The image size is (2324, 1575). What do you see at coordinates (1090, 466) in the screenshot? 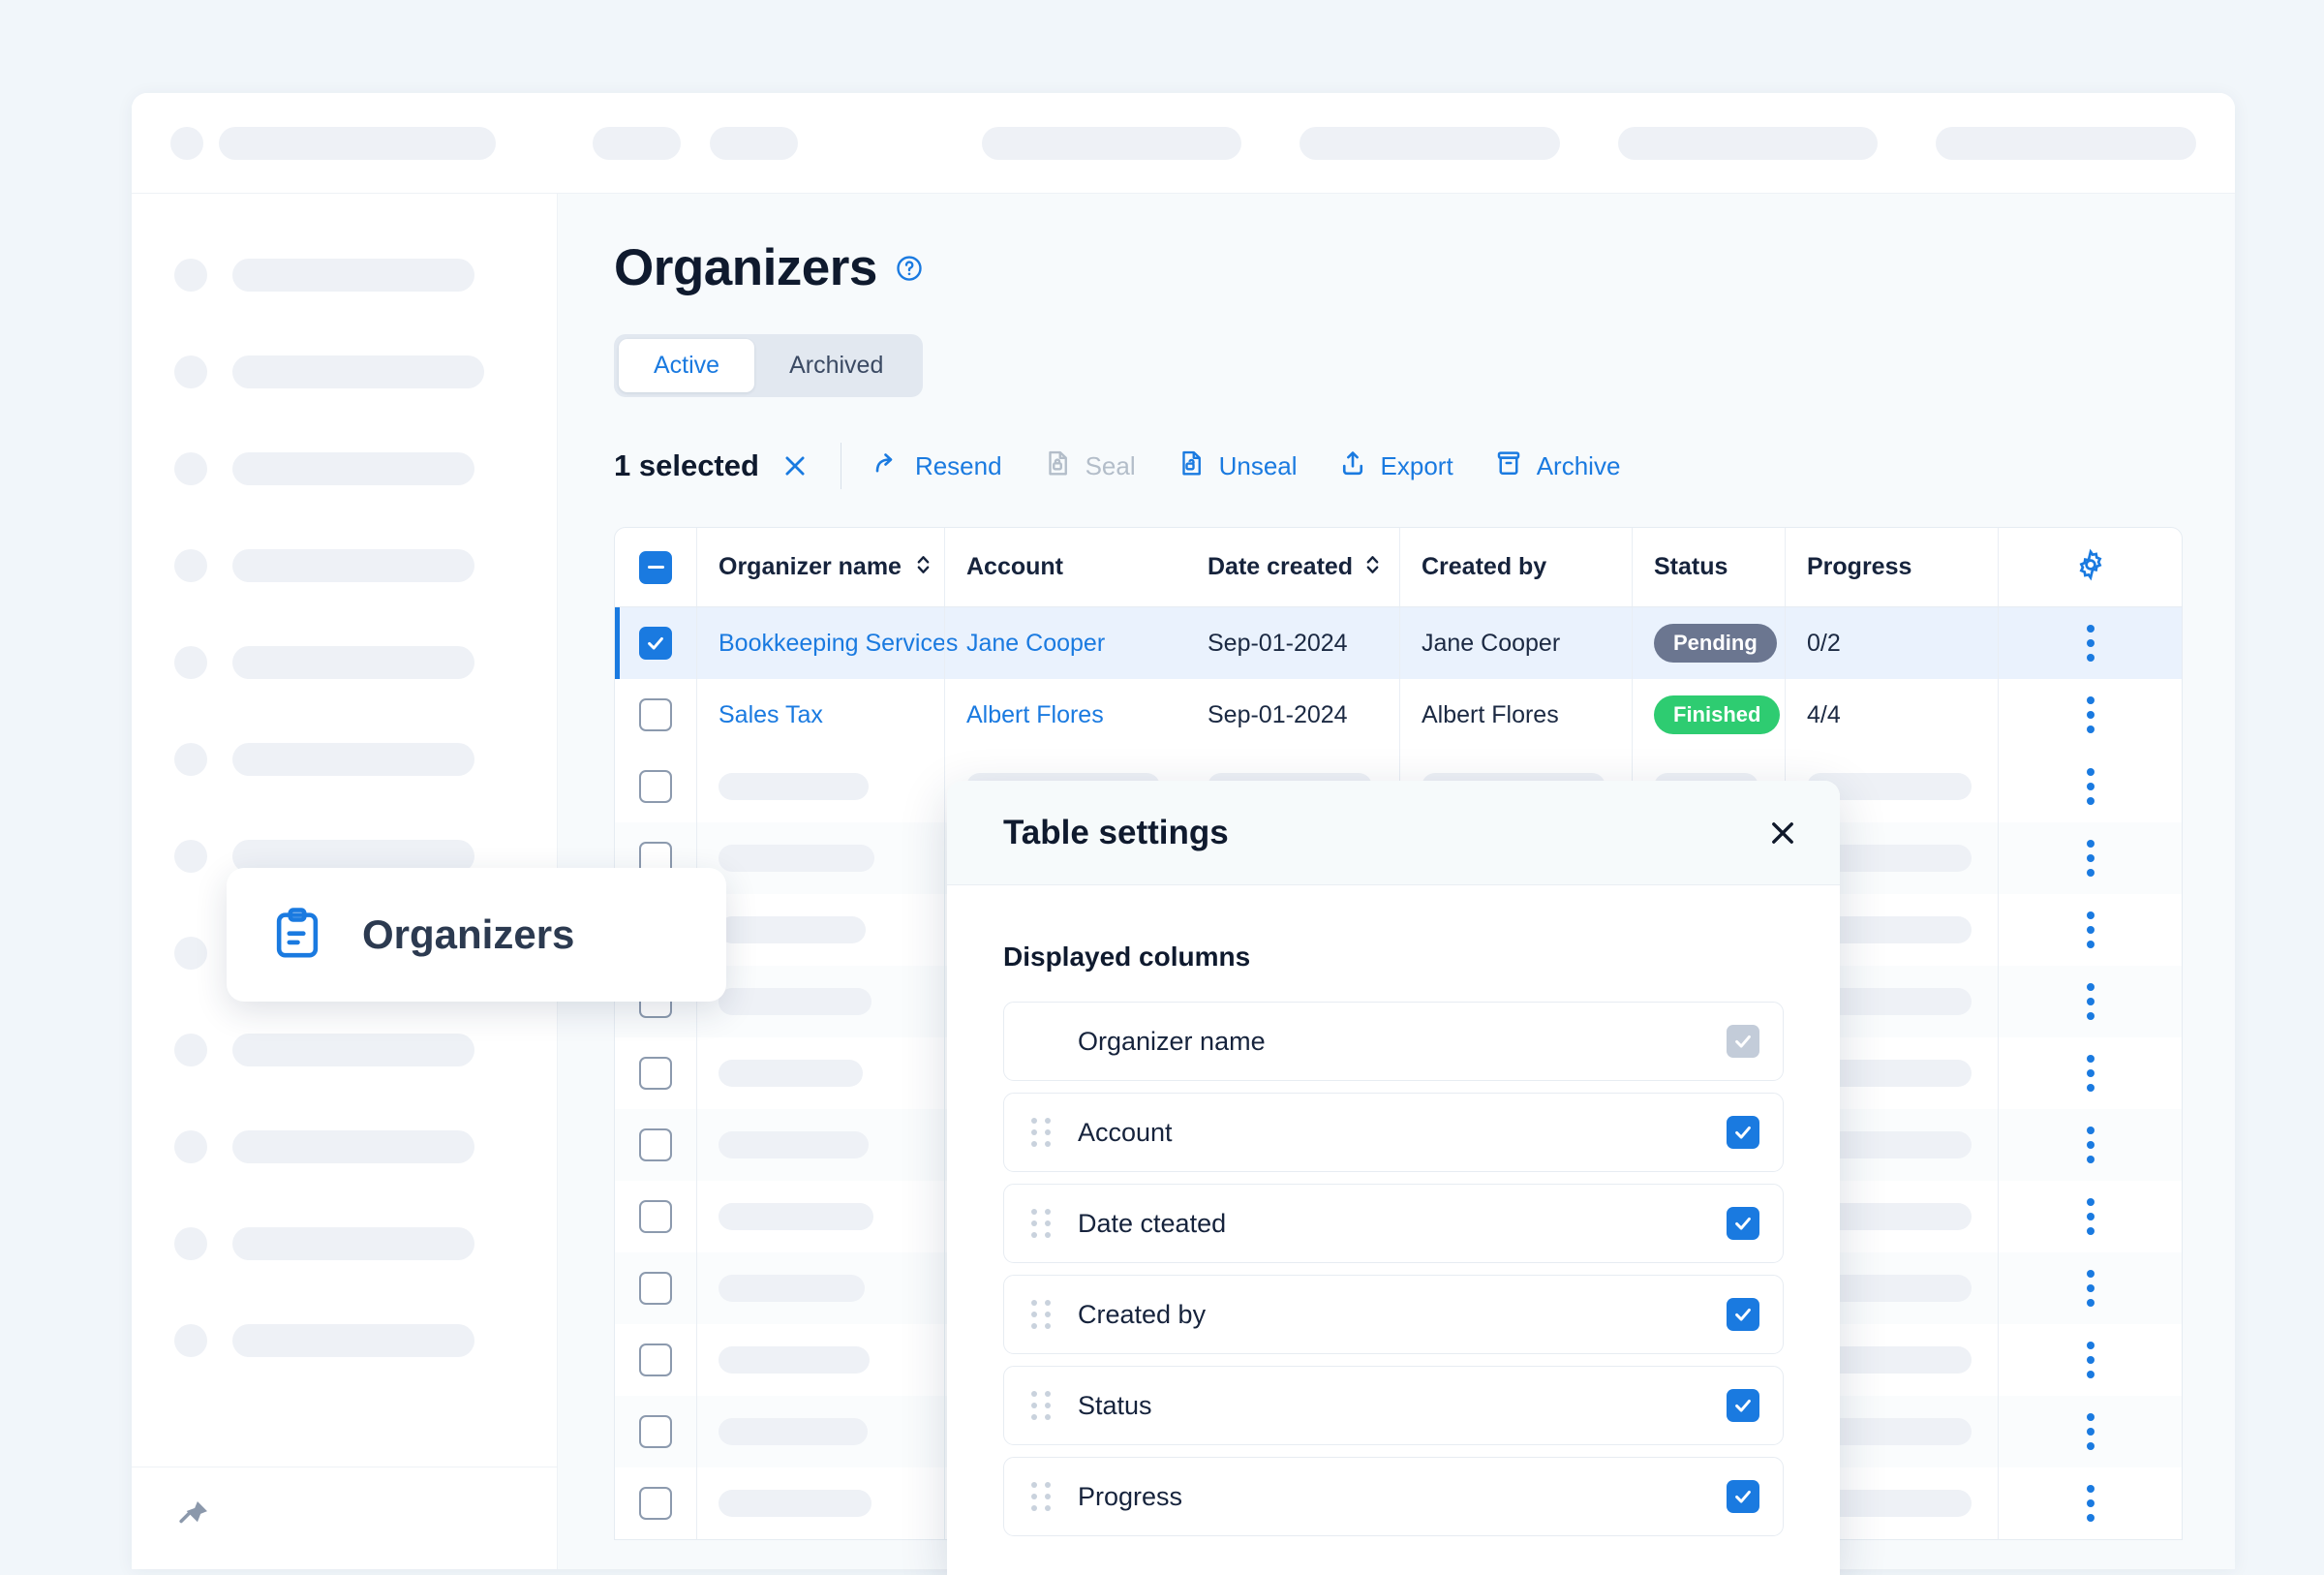
I see `seal-button: Seal` at bounding box center [1090, 466].